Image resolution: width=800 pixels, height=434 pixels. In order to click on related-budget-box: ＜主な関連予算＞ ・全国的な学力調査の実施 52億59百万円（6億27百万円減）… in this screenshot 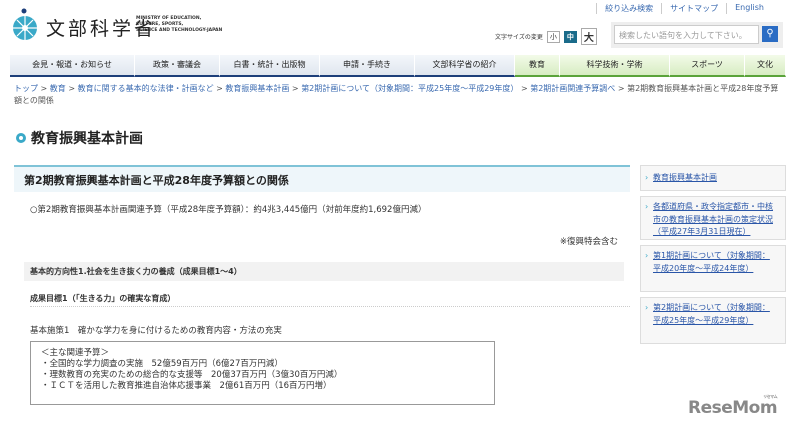, I will do `click(262, 373)`.